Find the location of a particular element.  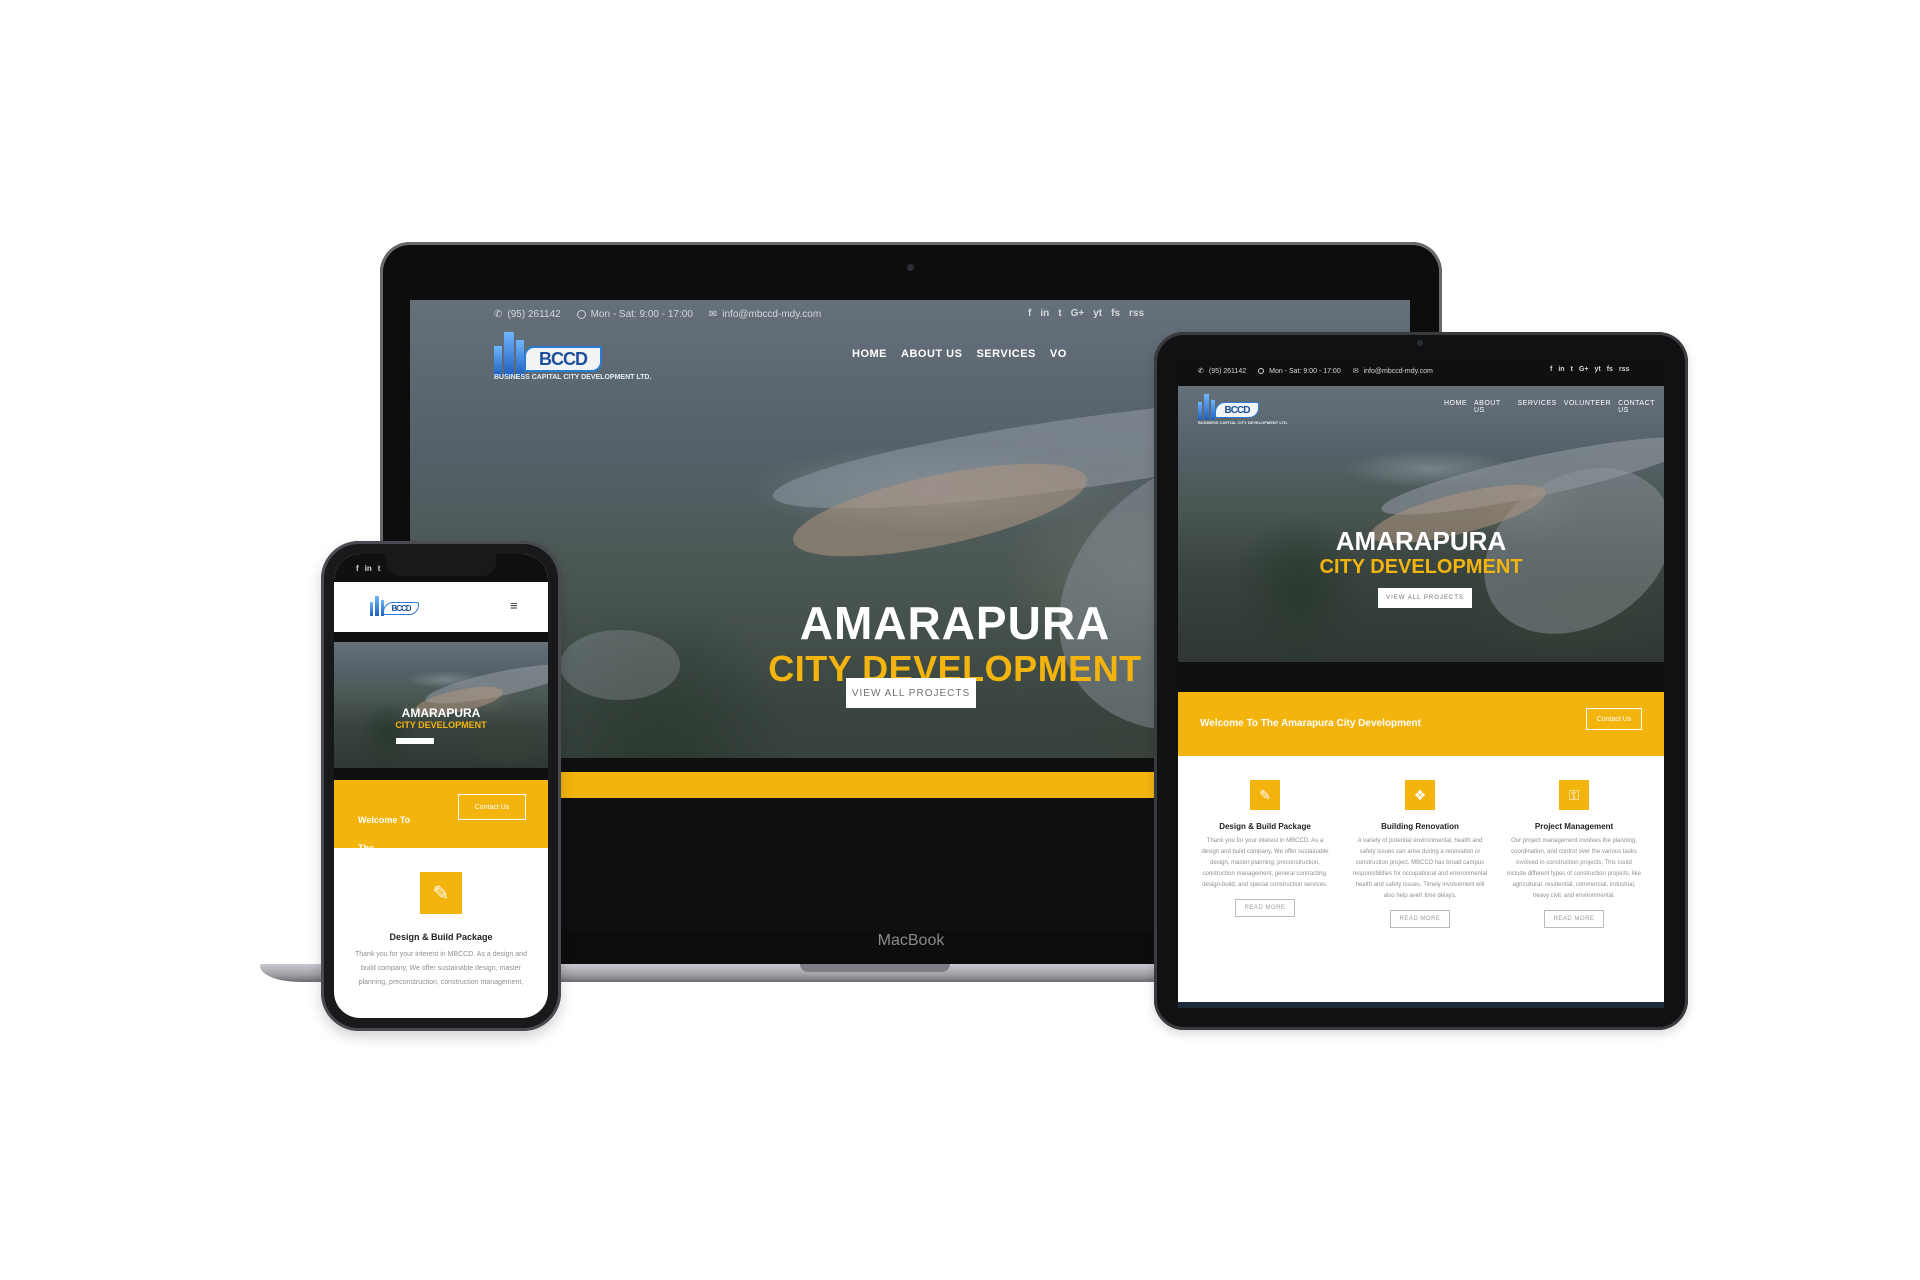

site-logo: BCCD is located at coordinates (405, 607).